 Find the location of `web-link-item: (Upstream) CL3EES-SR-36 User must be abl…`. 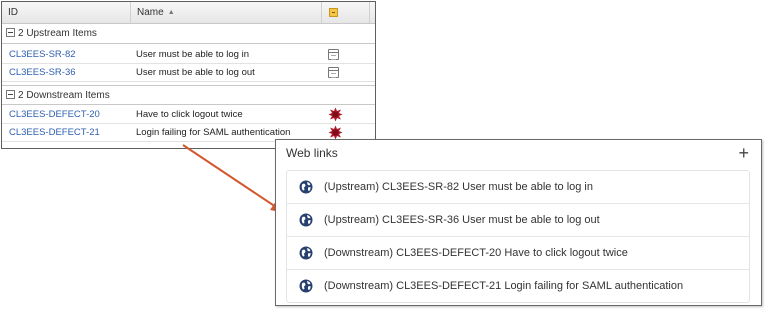

web-link-item: (Upstream) CL3EES-SR-36 User must be abl… is located at coordinates (518, 220).